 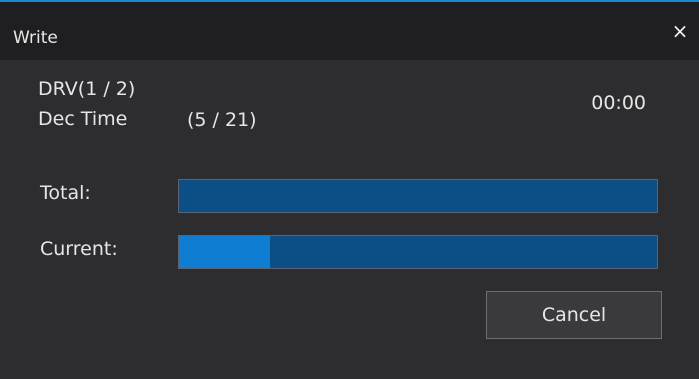 What do you see at coordinates (65, 193) in the screenshot?
I see `total-label: Total:` at bounding box center [65, 193].